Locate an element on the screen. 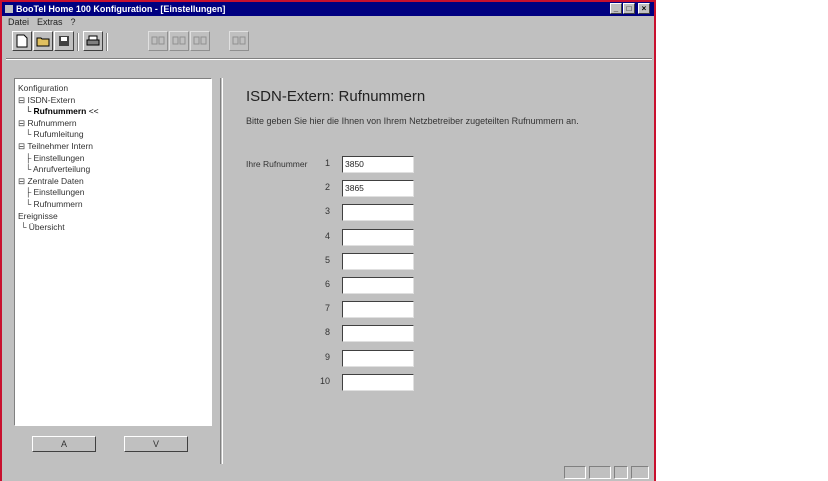 This screenshot has width=828, height=481. phone-number-input: 3850 is located at coordinates (378, 164).